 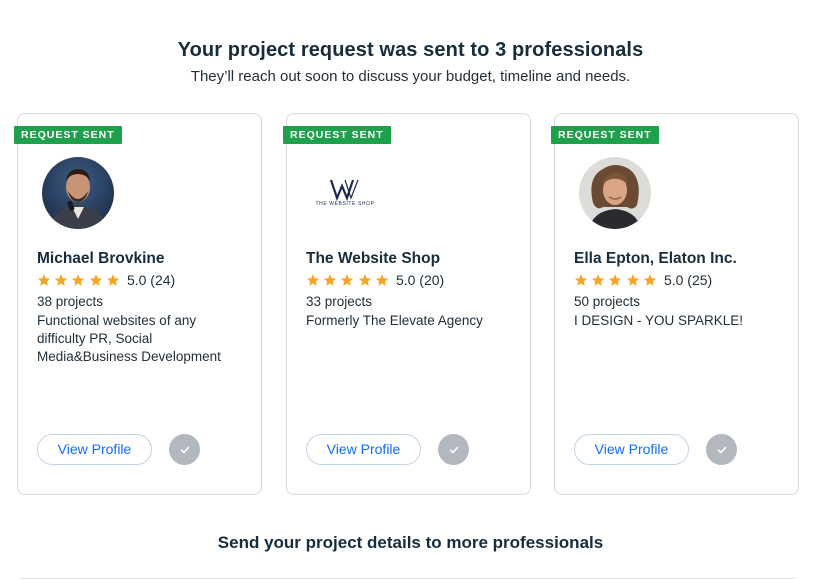 I want to click on divider, so click(x=407, y=578).